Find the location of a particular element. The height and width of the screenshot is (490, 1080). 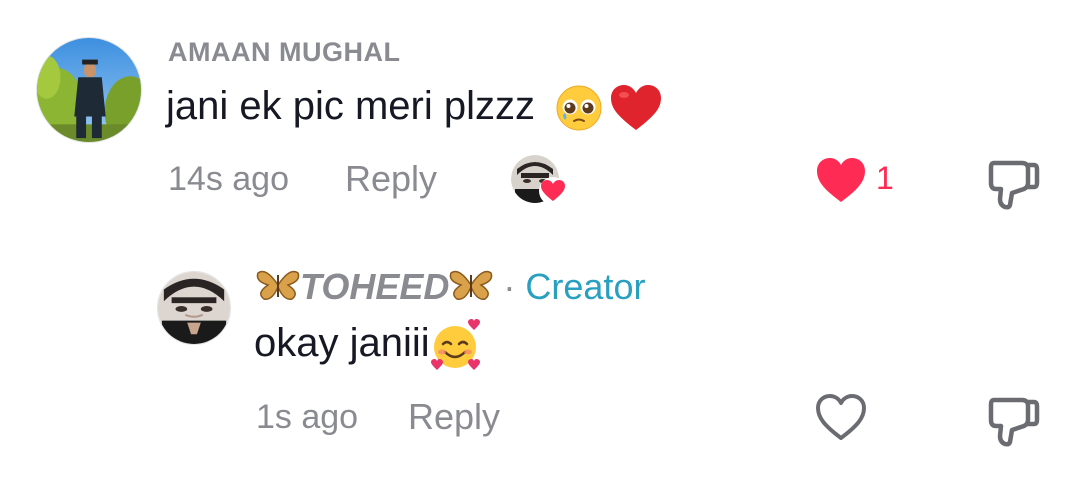

comment-text-row: jani ek pic meri plzzz is located at coordinates (414, 106).